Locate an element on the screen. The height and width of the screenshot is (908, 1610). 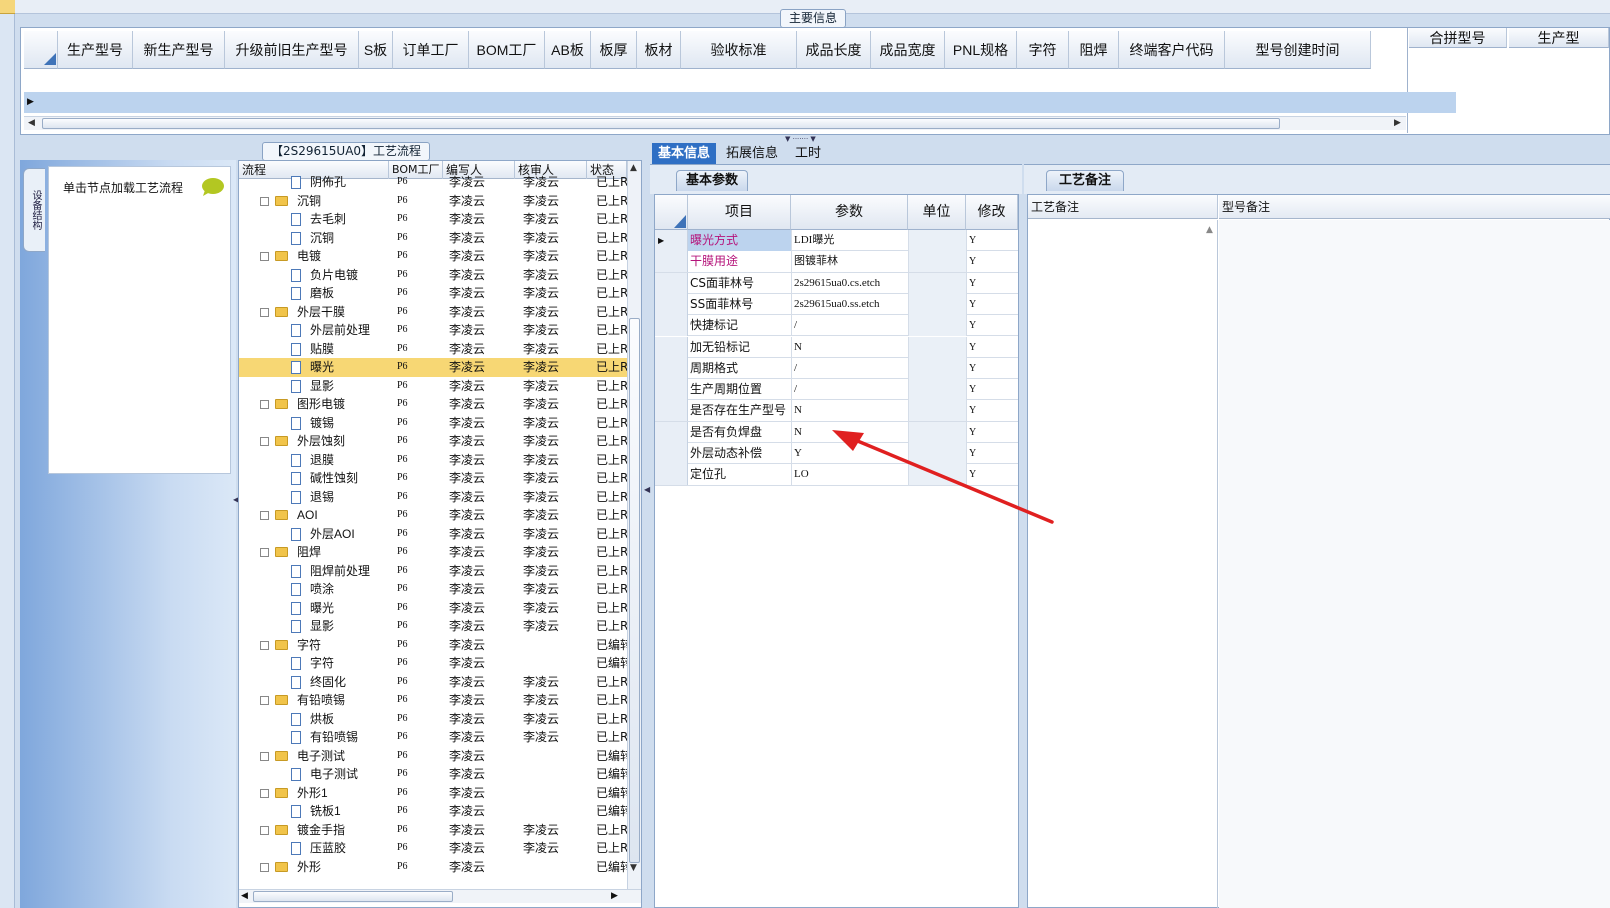
tree-row: − 图形电镀 P6 李凌云 李凌云 已上R is located at coordinates (433, 404).